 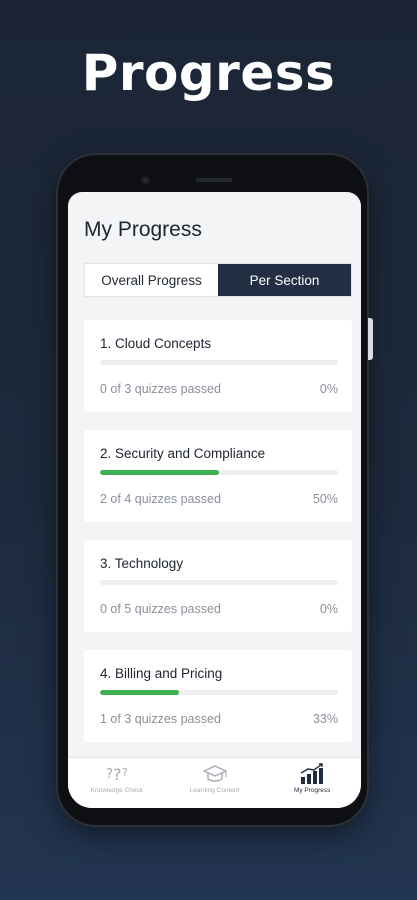 I want to click on tab-overall-progress: Overall Progress, so click(x=151, y=280).